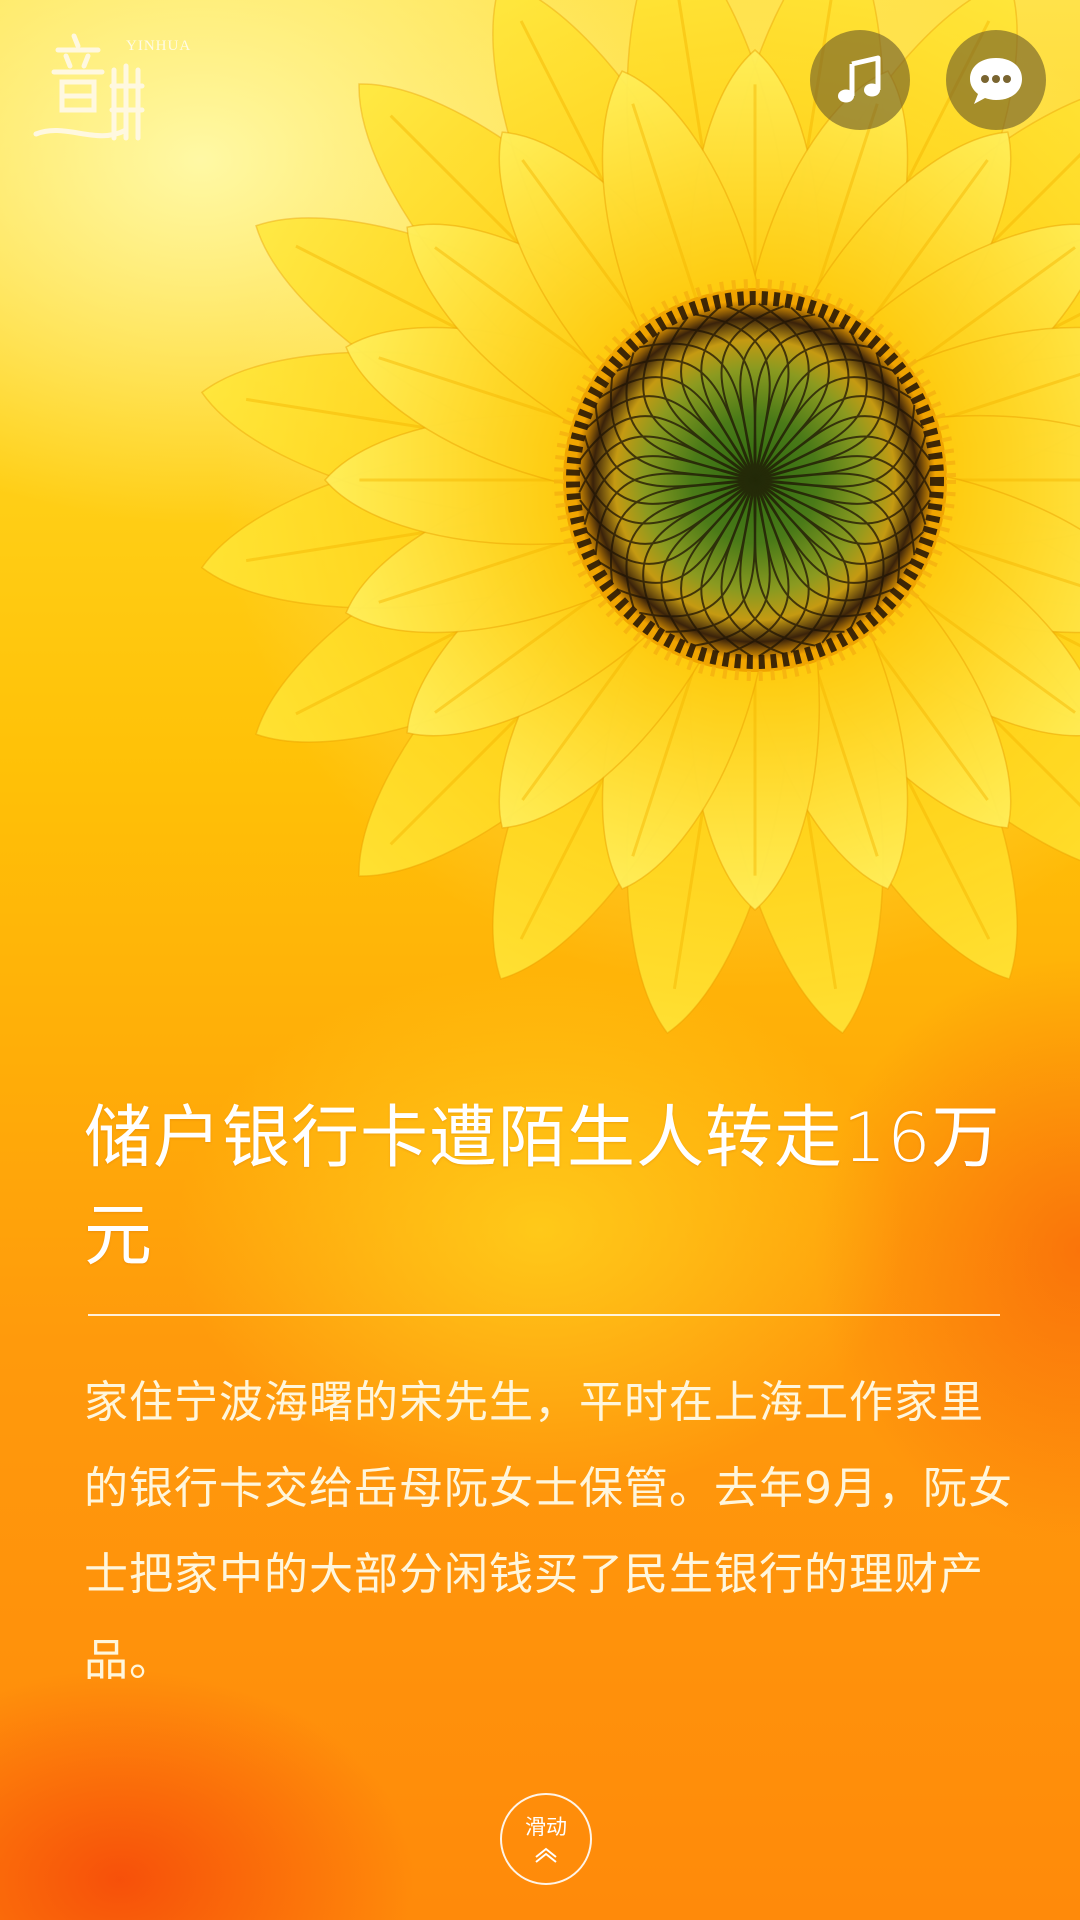 The width and height of the screenshot is (1080, 1920). Describe the element at coordinates (108, 91) in the screenshot. I see `yinhua-logo: YINHUA` at that location.